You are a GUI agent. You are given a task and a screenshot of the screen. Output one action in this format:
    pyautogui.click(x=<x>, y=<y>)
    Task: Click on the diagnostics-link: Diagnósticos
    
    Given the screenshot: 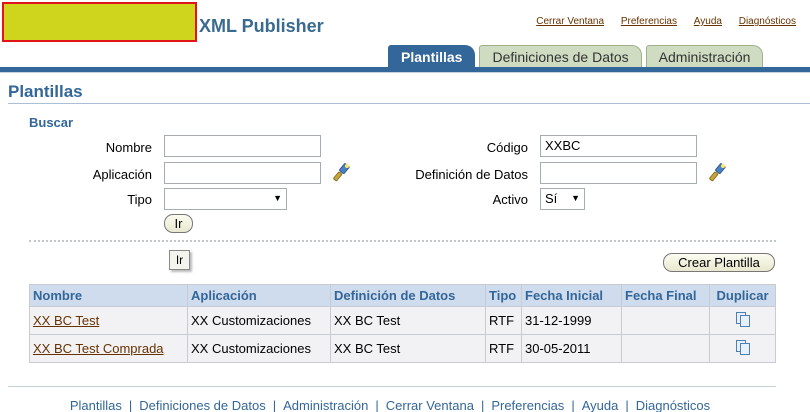 What is the action you would take?
    pyautogui.click(x=767, y=21)
    